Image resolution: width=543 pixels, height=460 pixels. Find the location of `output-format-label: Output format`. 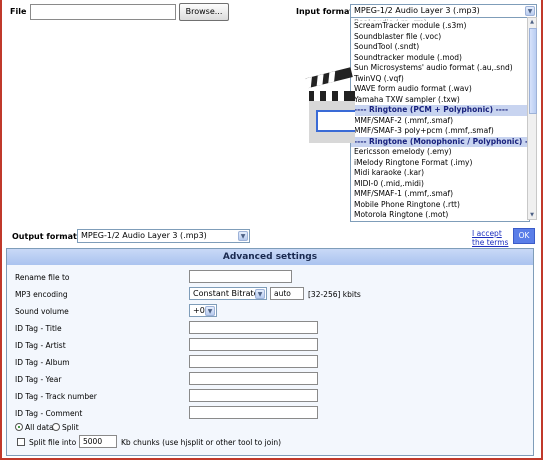

output-format-label: Output format is located at coordinates (44, 236).